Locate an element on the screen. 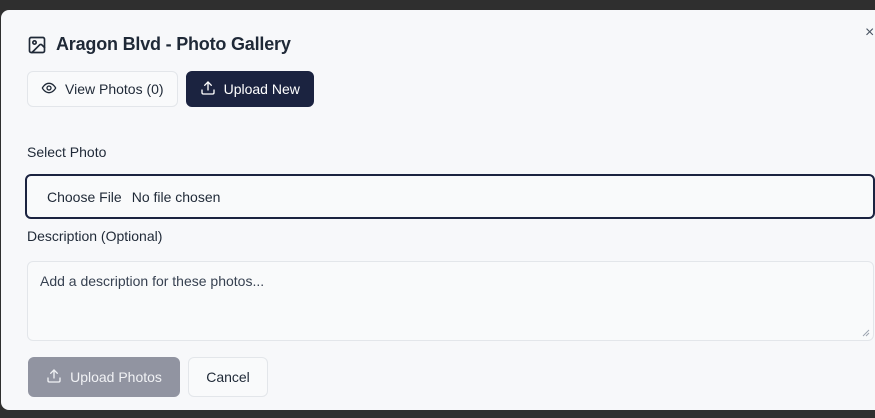  description-label: Description (Optional) is located at coordinates (95, 236).